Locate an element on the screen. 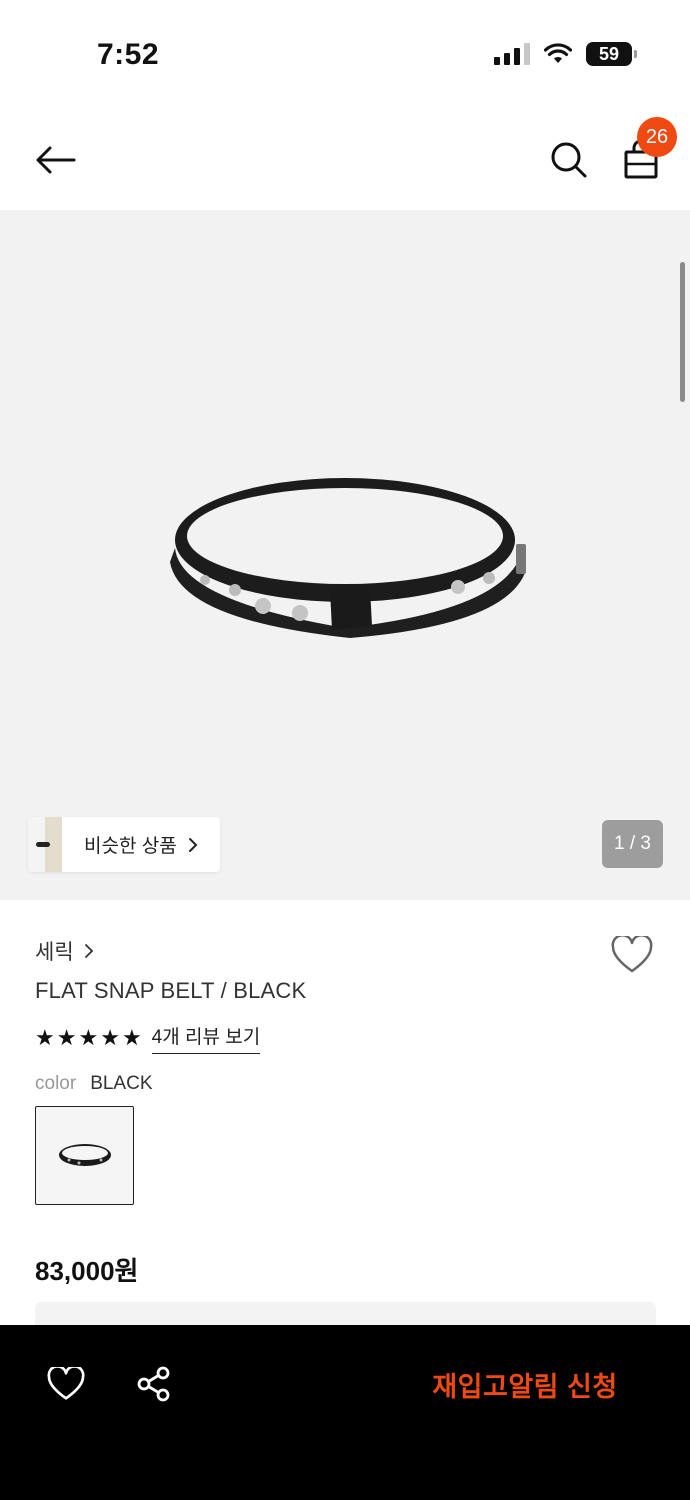  similar-product-thumbnail is located at coordinates (45, 844).